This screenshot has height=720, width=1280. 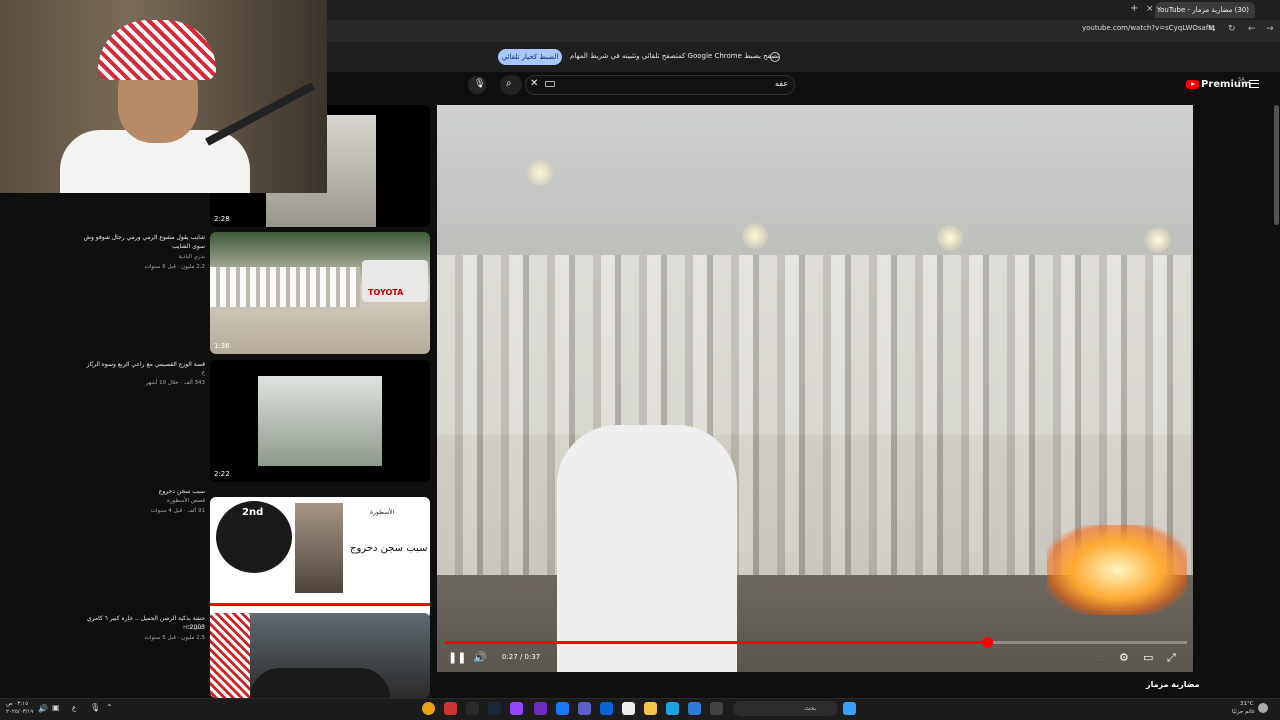 What do you see at coordinates (494, 708) in the screenshot?
I see `steam-icon` at bounding box center [494, 708].